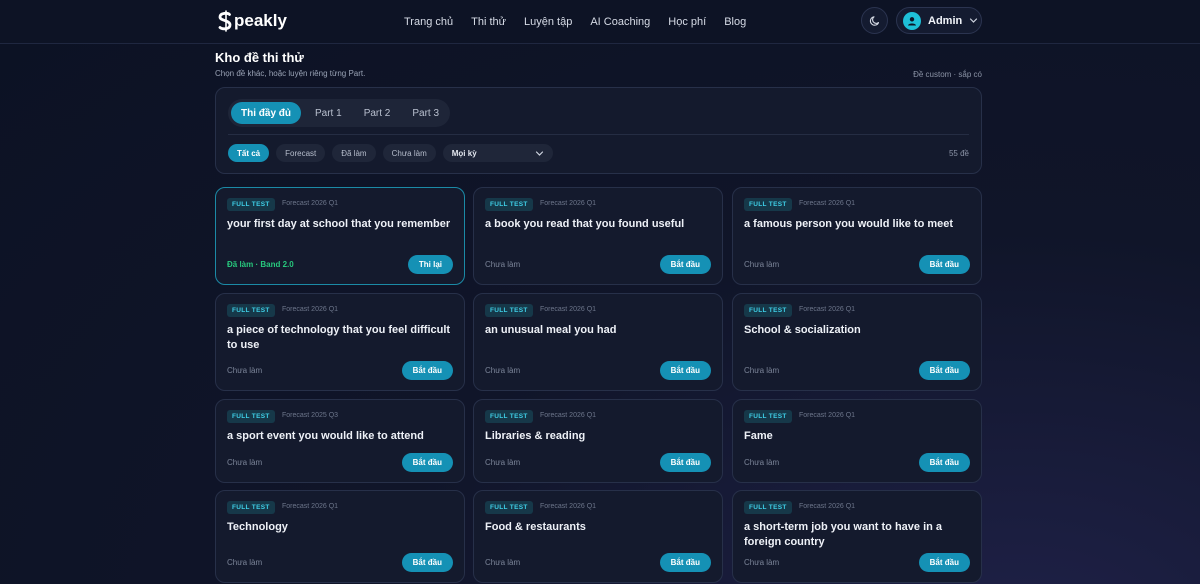 The height and width of the screenshot is (584, 1200). What do you see at coordinates (377, 113) in the screenshot?
I see `tab-part-2: Part 2` at bounding box center [377, 113].